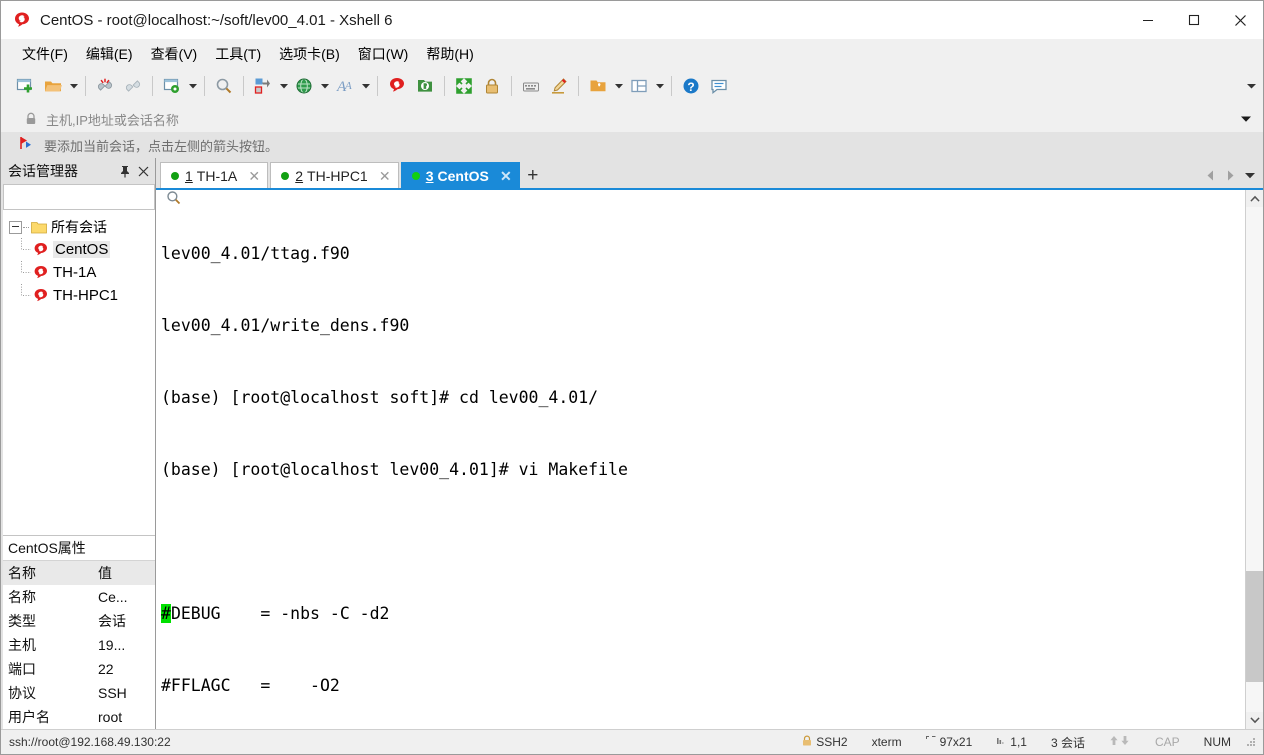  Describe the element at coordinates (1254, 626) in the screenshot. I see `scrollbar-thumb` at that location.